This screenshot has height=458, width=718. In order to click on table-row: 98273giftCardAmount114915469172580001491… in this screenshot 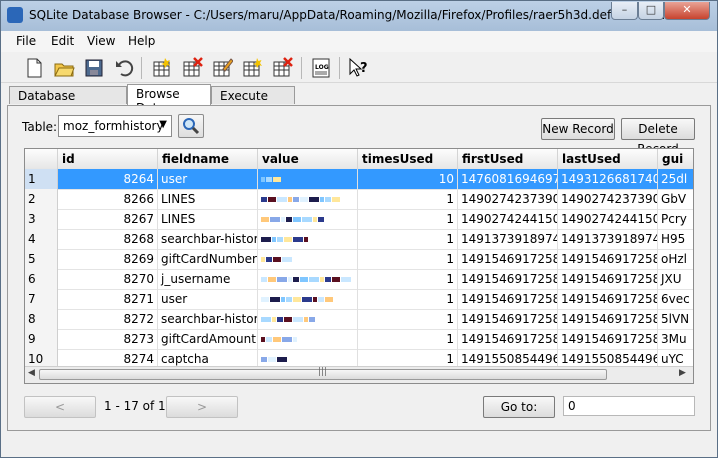, I will do `click(359, 339)`.